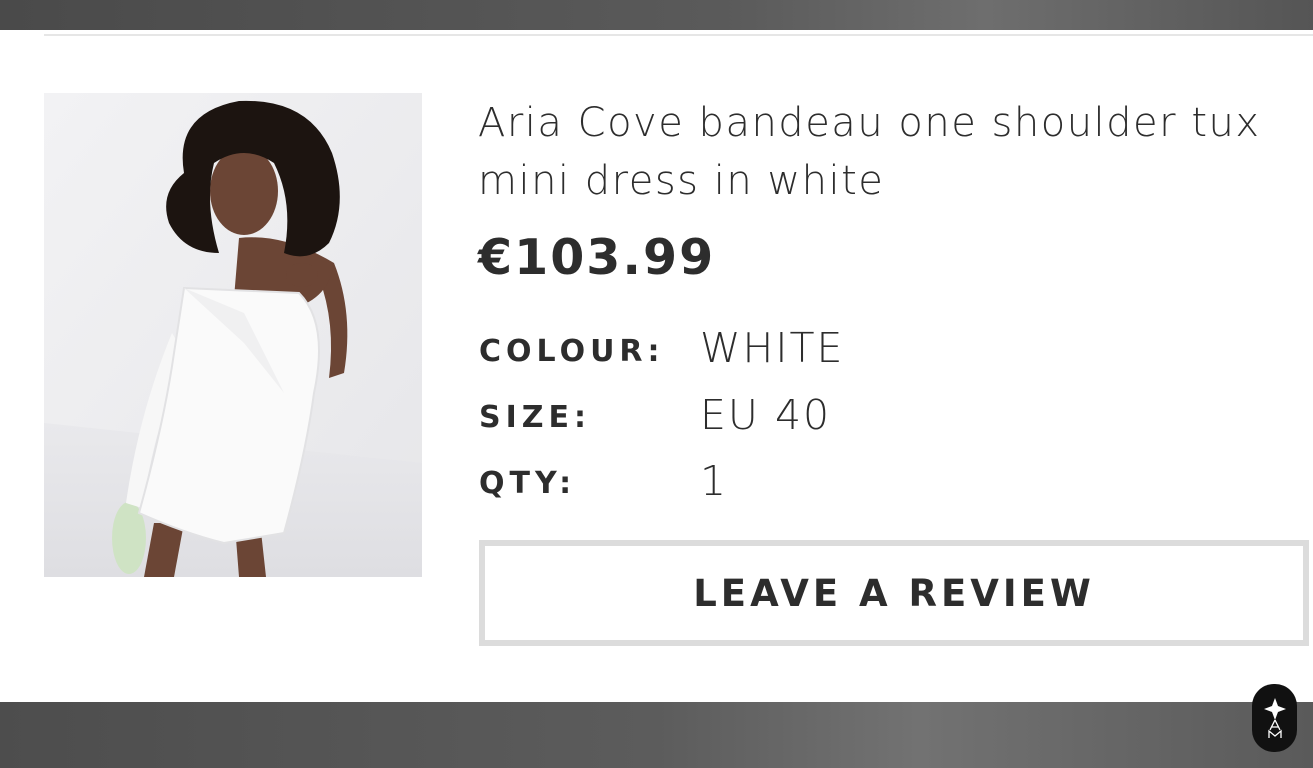 The height and width of the screenshot is (768, 1313). Describe the element at coordinates (656, 735) in the screenshot. I see `bottom-overlay-bar` at that location.